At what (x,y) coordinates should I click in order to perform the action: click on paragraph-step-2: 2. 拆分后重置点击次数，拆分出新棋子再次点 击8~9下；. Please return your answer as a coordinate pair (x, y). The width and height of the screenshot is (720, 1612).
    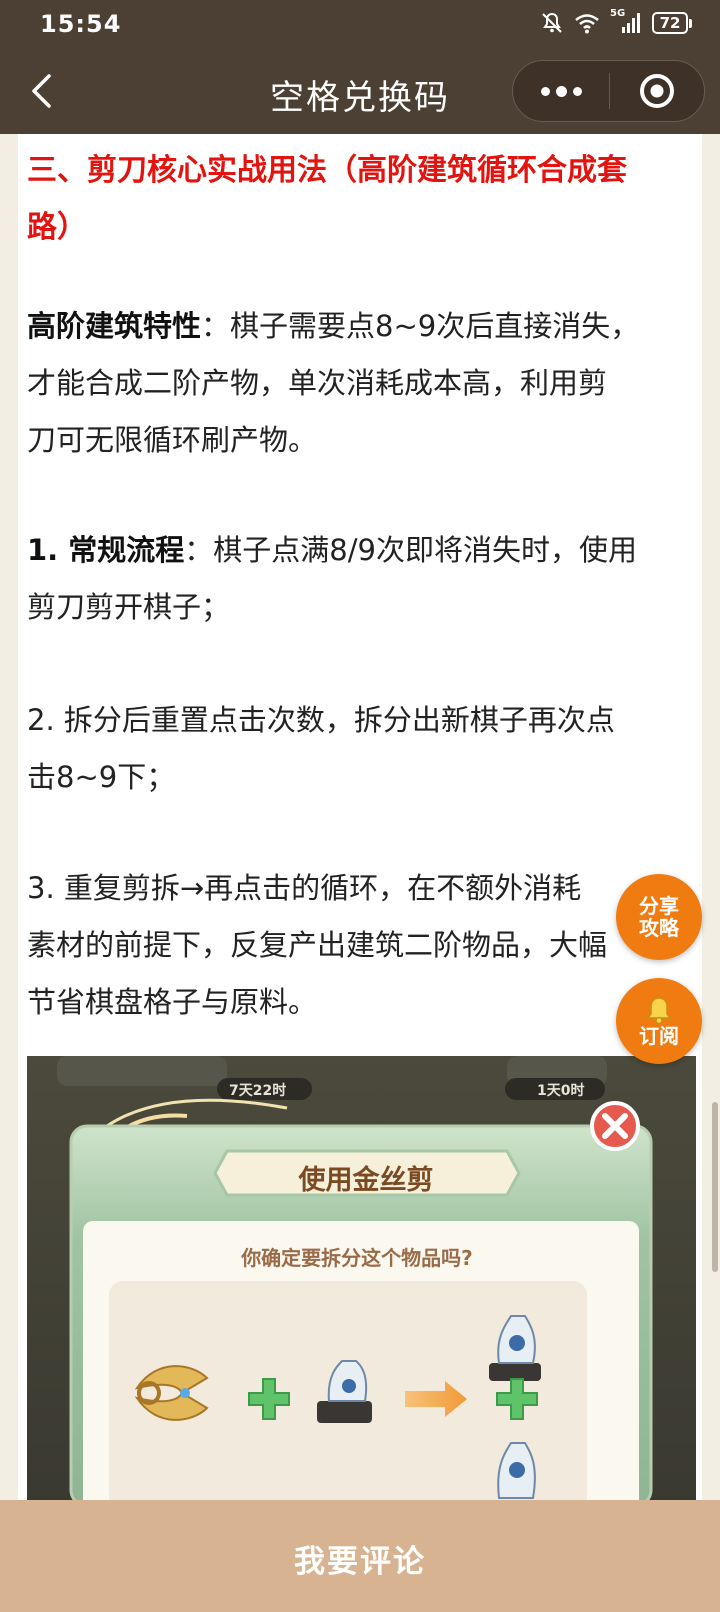
    Looking at the image, I should click on (321, 748).